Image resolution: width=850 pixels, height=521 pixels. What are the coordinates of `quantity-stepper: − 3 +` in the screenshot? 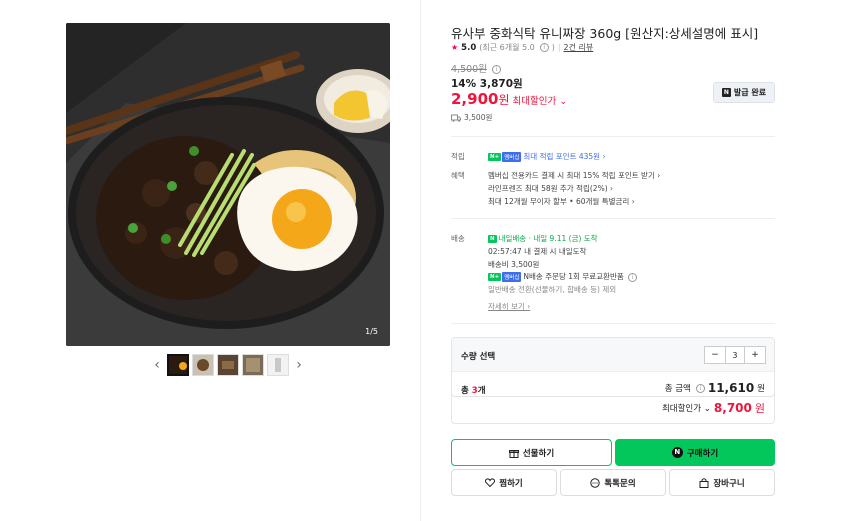 It's located at (735, 355).